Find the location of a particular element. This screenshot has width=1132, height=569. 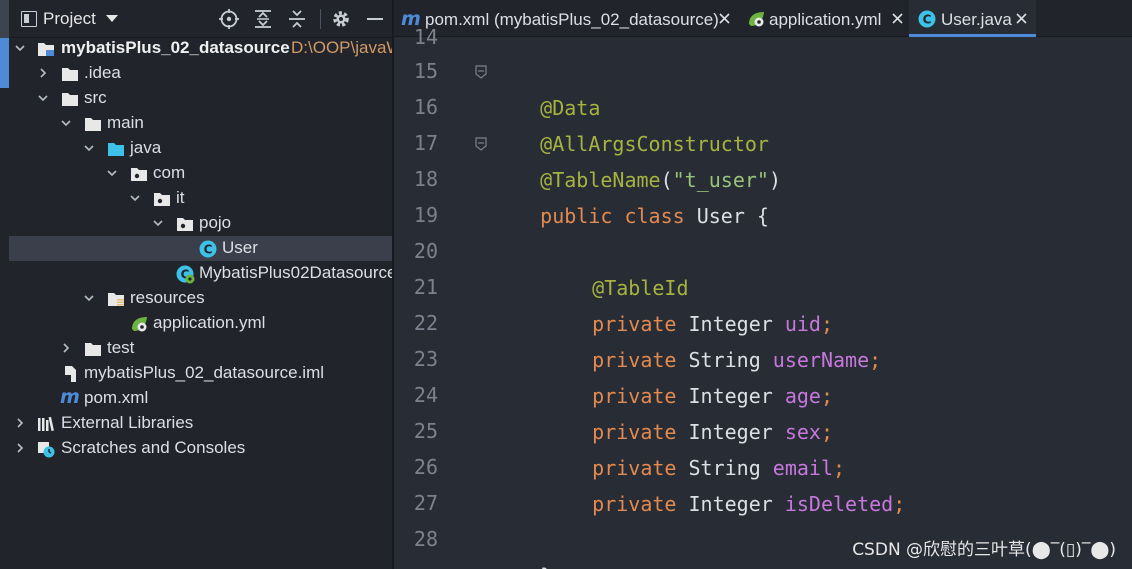

line-number: 28 is located at coordinates (425, 539).